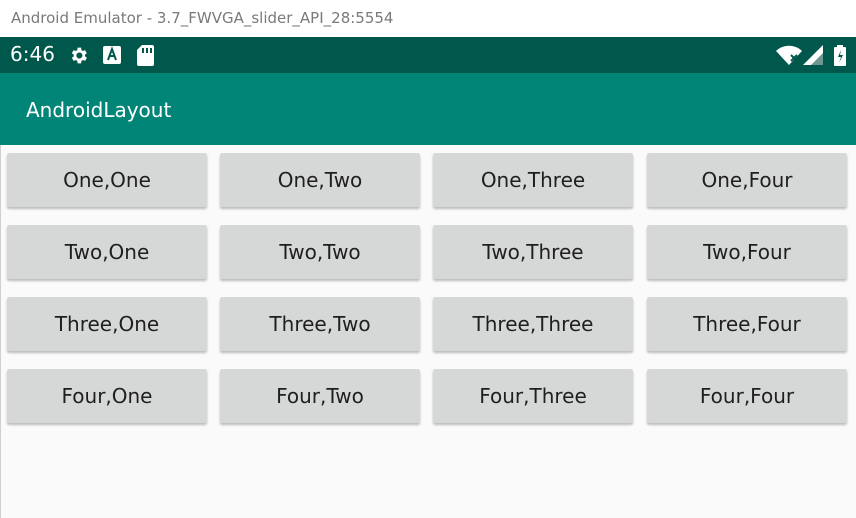  Describe the element at coordinates (533, 324) in the screenshot. I see `button-three-three: Three,Three` at that location.